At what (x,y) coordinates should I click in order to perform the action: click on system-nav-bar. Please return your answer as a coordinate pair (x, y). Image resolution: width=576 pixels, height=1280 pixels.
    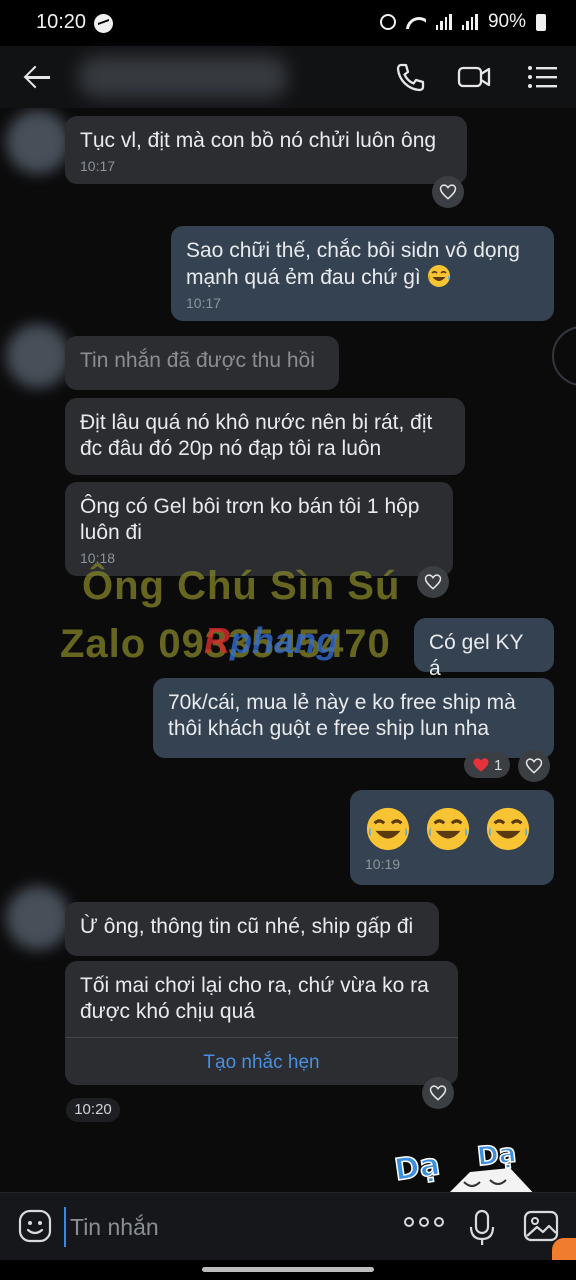
    Looking at the image, I should click on (288, 1270).